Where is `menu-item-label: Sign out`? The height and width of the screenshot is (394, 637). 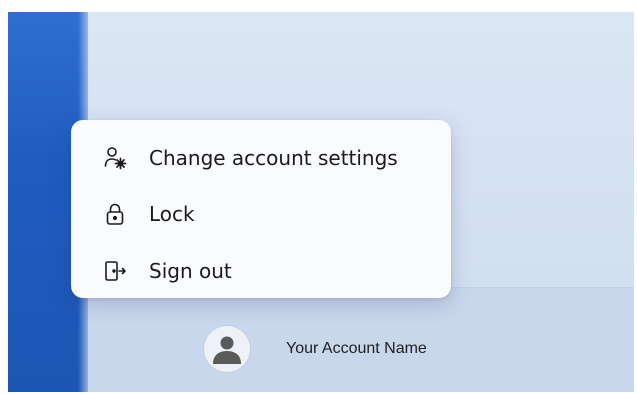 menu-item-label: Sign out is located at coordinates (190, 271).